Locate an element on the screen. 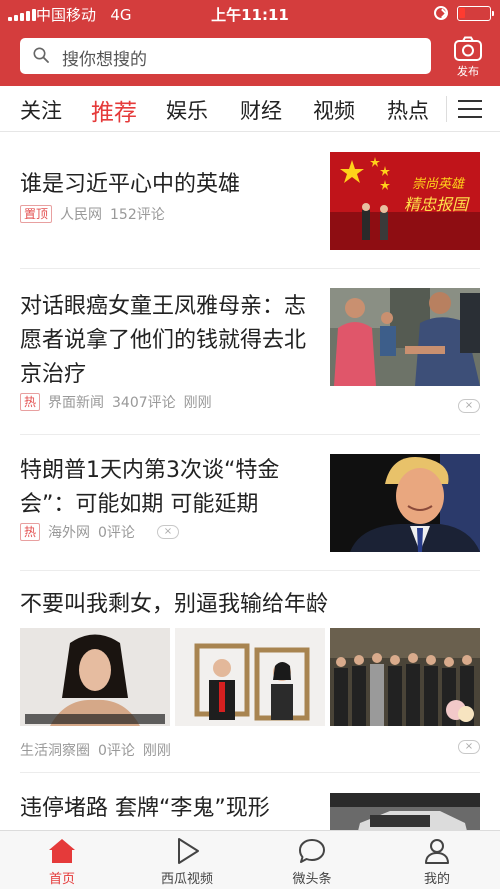 This screenshot has width=500, height=889. news-item: 特朗普1天内第3次谈“特金会”：可能如期 可能延期 热 海外网 0评论 × is located at coordinates (170, 498).